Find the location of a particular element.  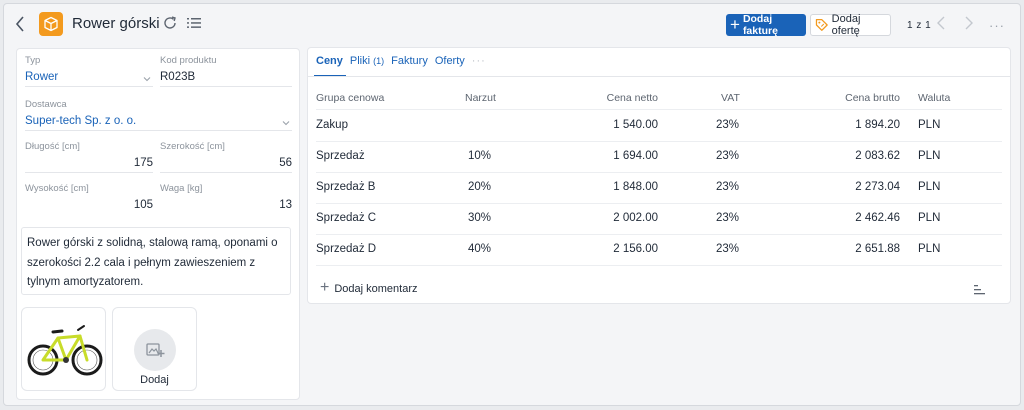

column-header-vat: VAT is located at coordinates (730, 98).